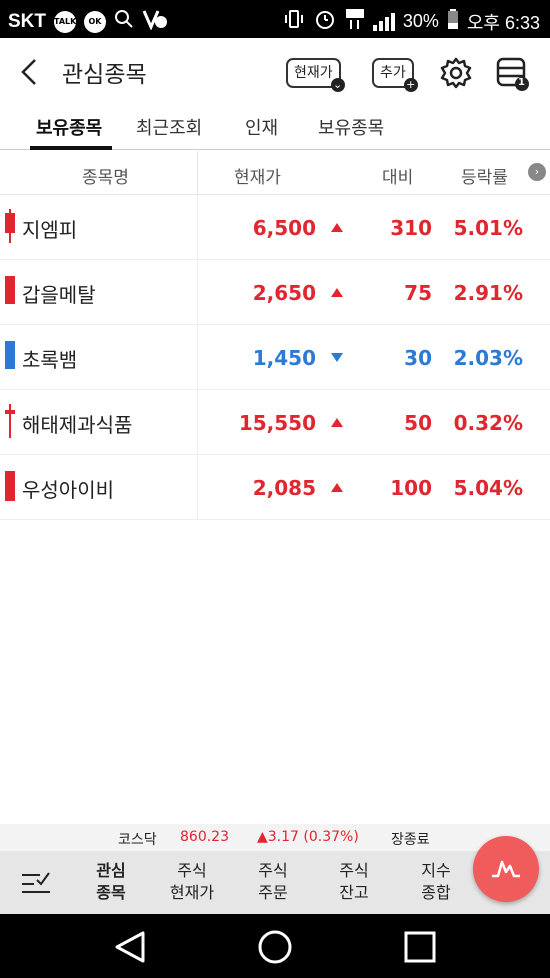 Image resolution: width=550 pixels, height=978 pixels. Describe the element at coordinates (488, 293) in the screenshot. I see `stock-rate: 2.91%` at that location.